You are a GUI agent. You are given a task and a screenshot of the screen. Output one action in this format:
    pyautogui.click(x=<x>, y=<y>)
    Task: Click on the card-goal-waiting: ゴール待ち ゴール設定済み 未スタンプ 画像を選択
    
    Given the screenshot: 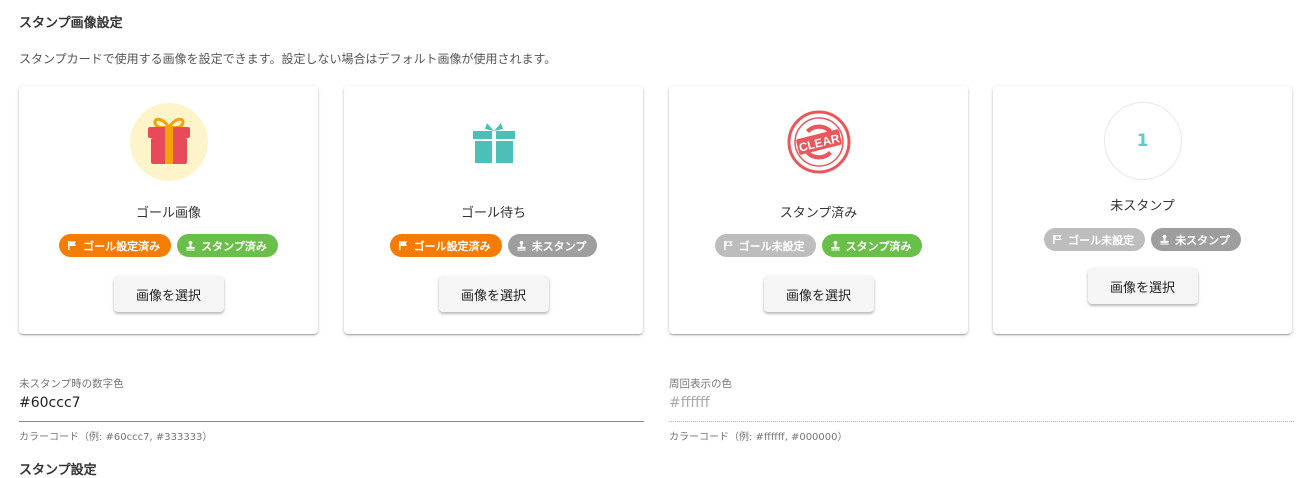 What is the action you would take?
    pyautogui.click(x=493, y=210)
    